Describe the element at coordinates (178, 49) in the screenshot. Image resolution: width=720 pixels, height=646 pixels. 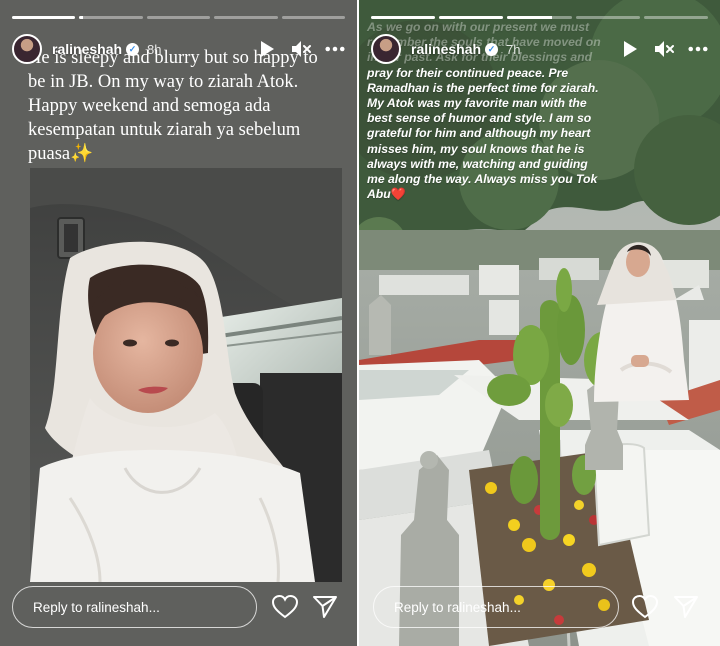
I see `story-header: ralineshah ✓ 8h` at that location.